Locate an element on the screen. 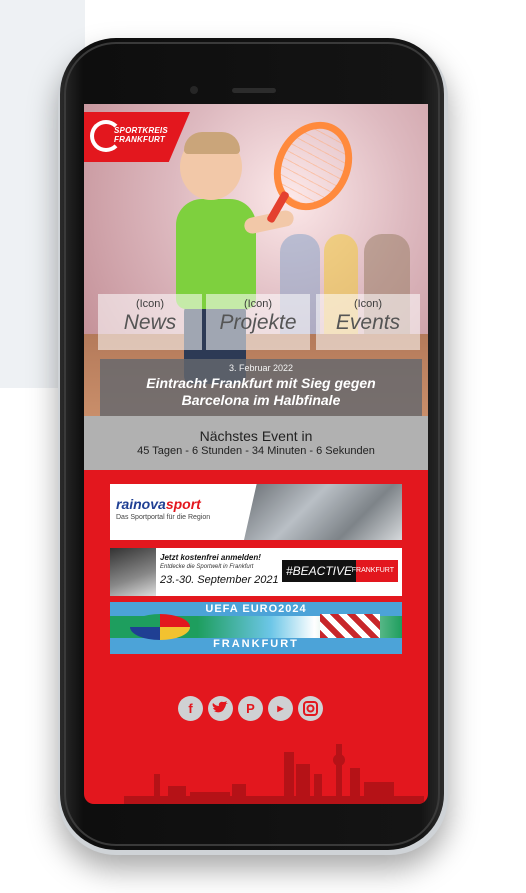 Image resolution: width=526 pixels, height=893 pixels. pinterest-icon: P is located at coordinates (250, 708).